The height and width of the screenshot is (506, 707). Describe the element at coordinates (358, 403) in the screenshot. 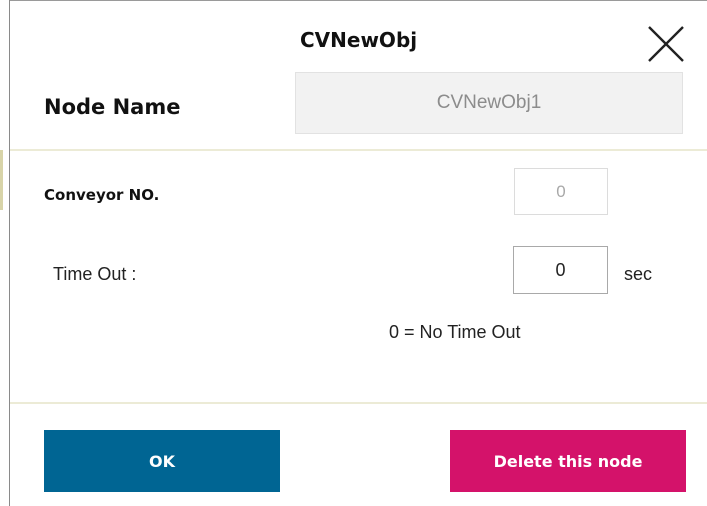

I see `divider-bottom` at that location.